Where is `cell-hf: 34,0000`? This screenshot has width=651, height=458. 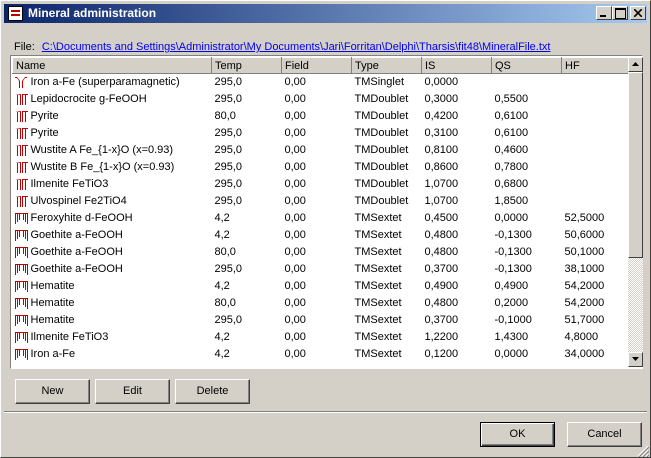
cell-hf: 34,0000 is located at coordinates (584, 354).